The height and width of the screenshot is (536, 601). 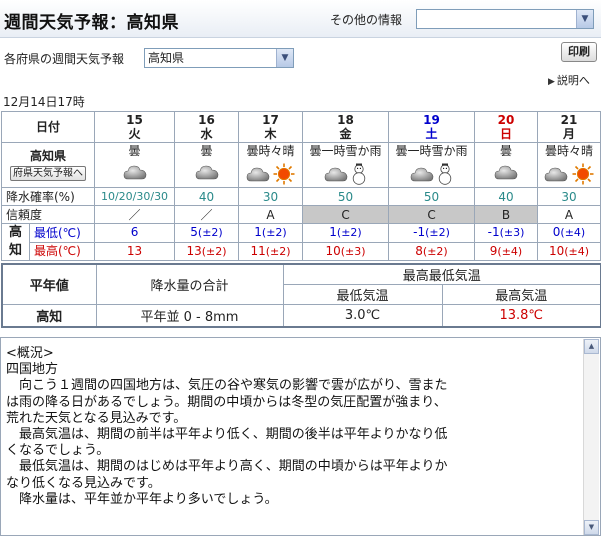 I want to click on temp-heading: 最高最低気温, so click(x=441, y=274).